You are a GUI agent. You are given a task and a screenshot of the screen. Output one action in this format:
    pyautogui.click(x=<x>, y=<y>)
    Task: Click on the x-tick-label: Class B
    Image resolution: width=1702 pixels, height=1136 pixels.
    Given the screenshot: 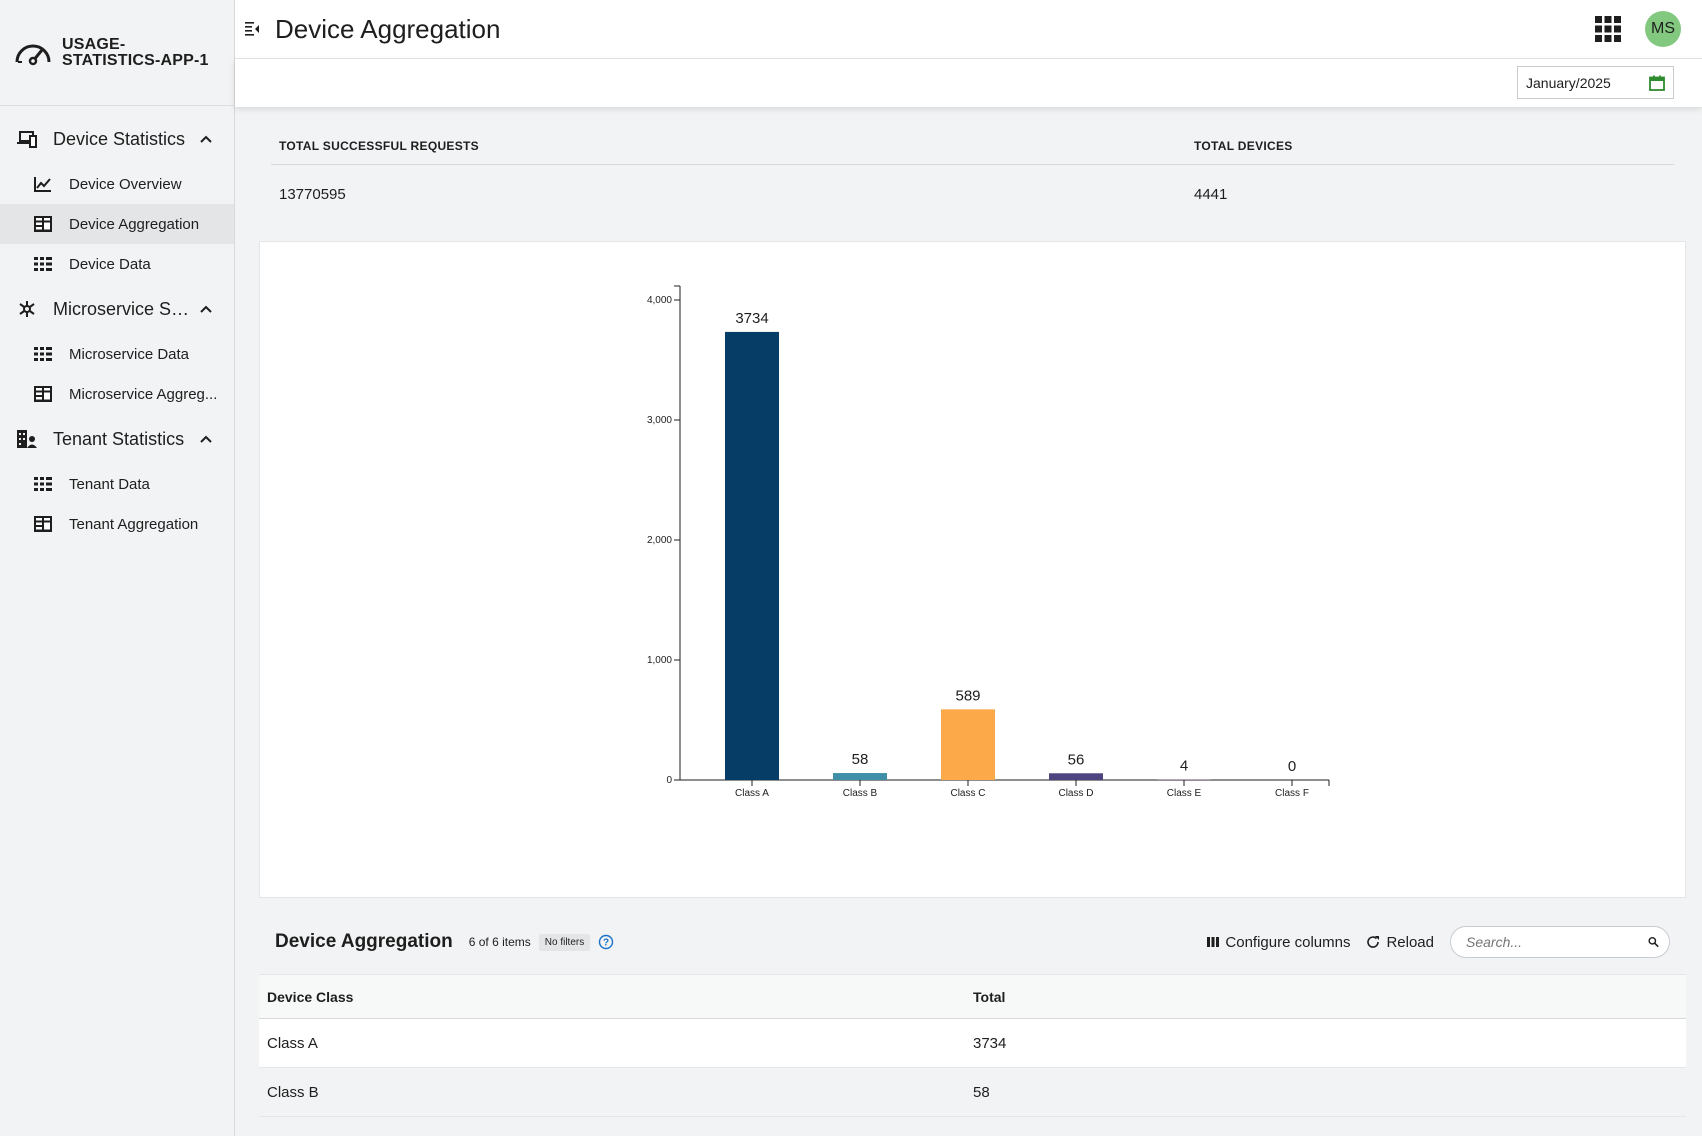 What is the action you would take?
    pyautogui.click(x=860, y=793)
    